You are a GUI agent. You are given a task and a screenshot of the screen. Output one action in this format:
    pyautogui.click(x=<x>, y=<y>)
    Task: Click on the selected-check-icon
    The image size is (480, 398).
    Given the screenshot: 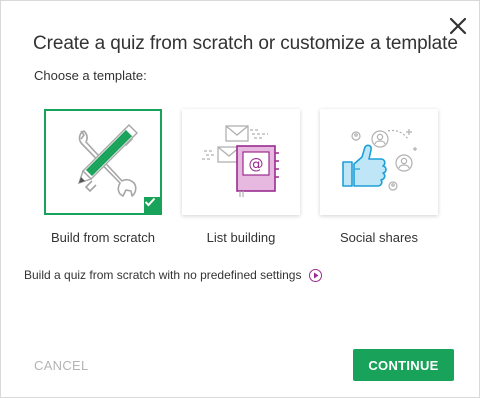 What is the action you would take?
    pyautogui.click(x=153, y=206)
    